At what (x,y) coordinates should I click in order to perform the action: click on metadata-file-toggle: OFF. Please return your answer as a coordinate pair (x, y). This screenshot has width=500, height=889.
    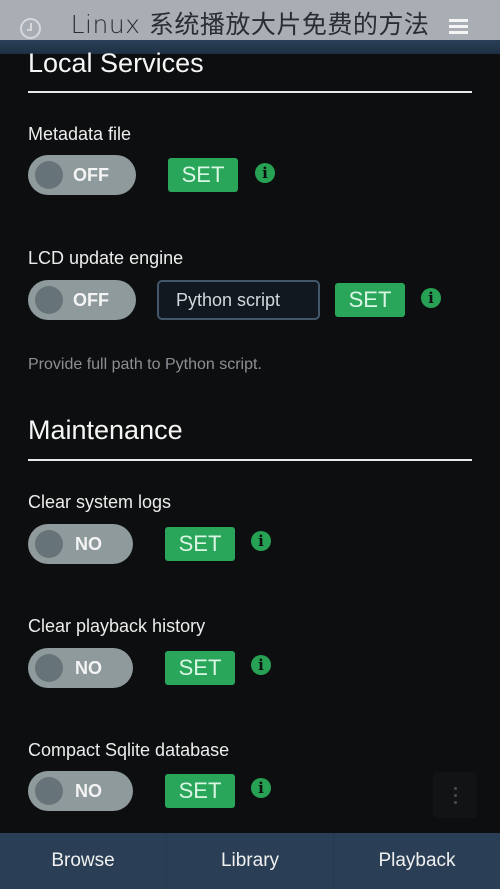
    Looking at the image, I should click on (82, 175).